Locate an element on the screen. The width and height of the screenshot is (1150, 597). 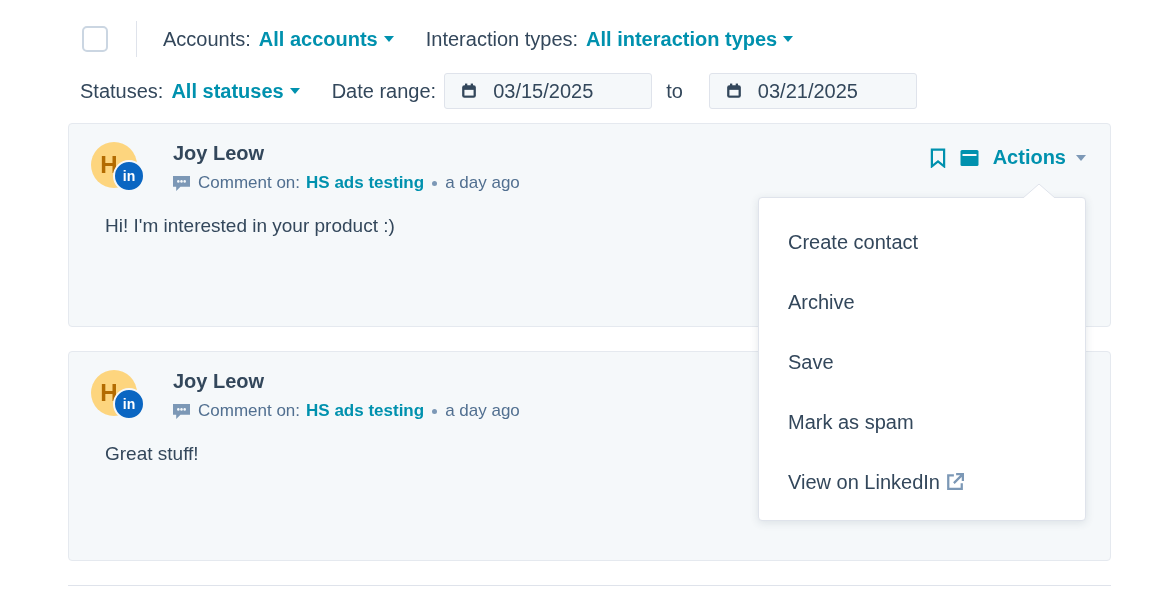
menu-item: Archive is located at coordinates (922, 302).